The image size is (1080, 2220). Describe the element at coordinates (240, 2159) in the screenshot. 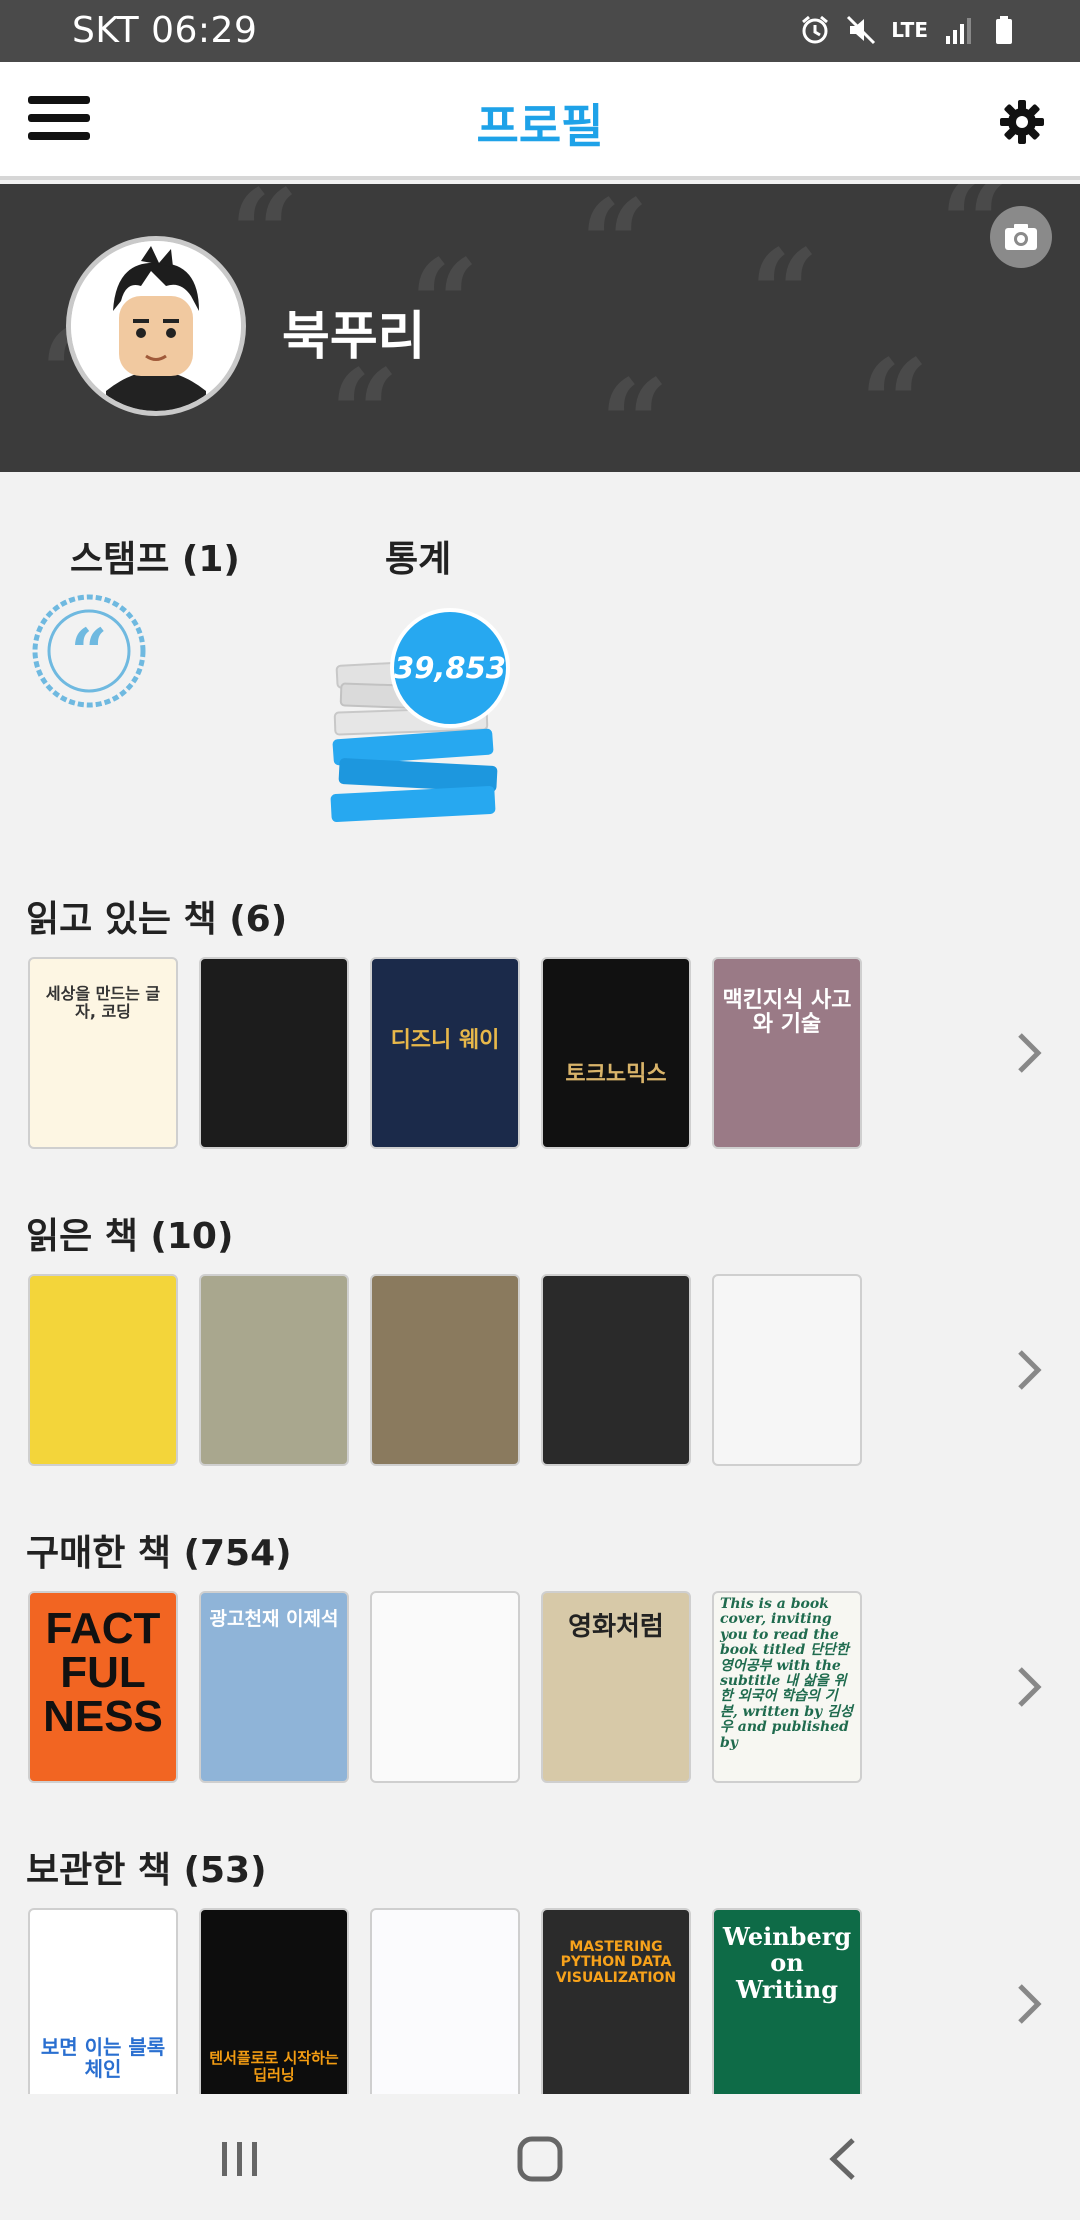

I see `recent-apps-icon` at that location.